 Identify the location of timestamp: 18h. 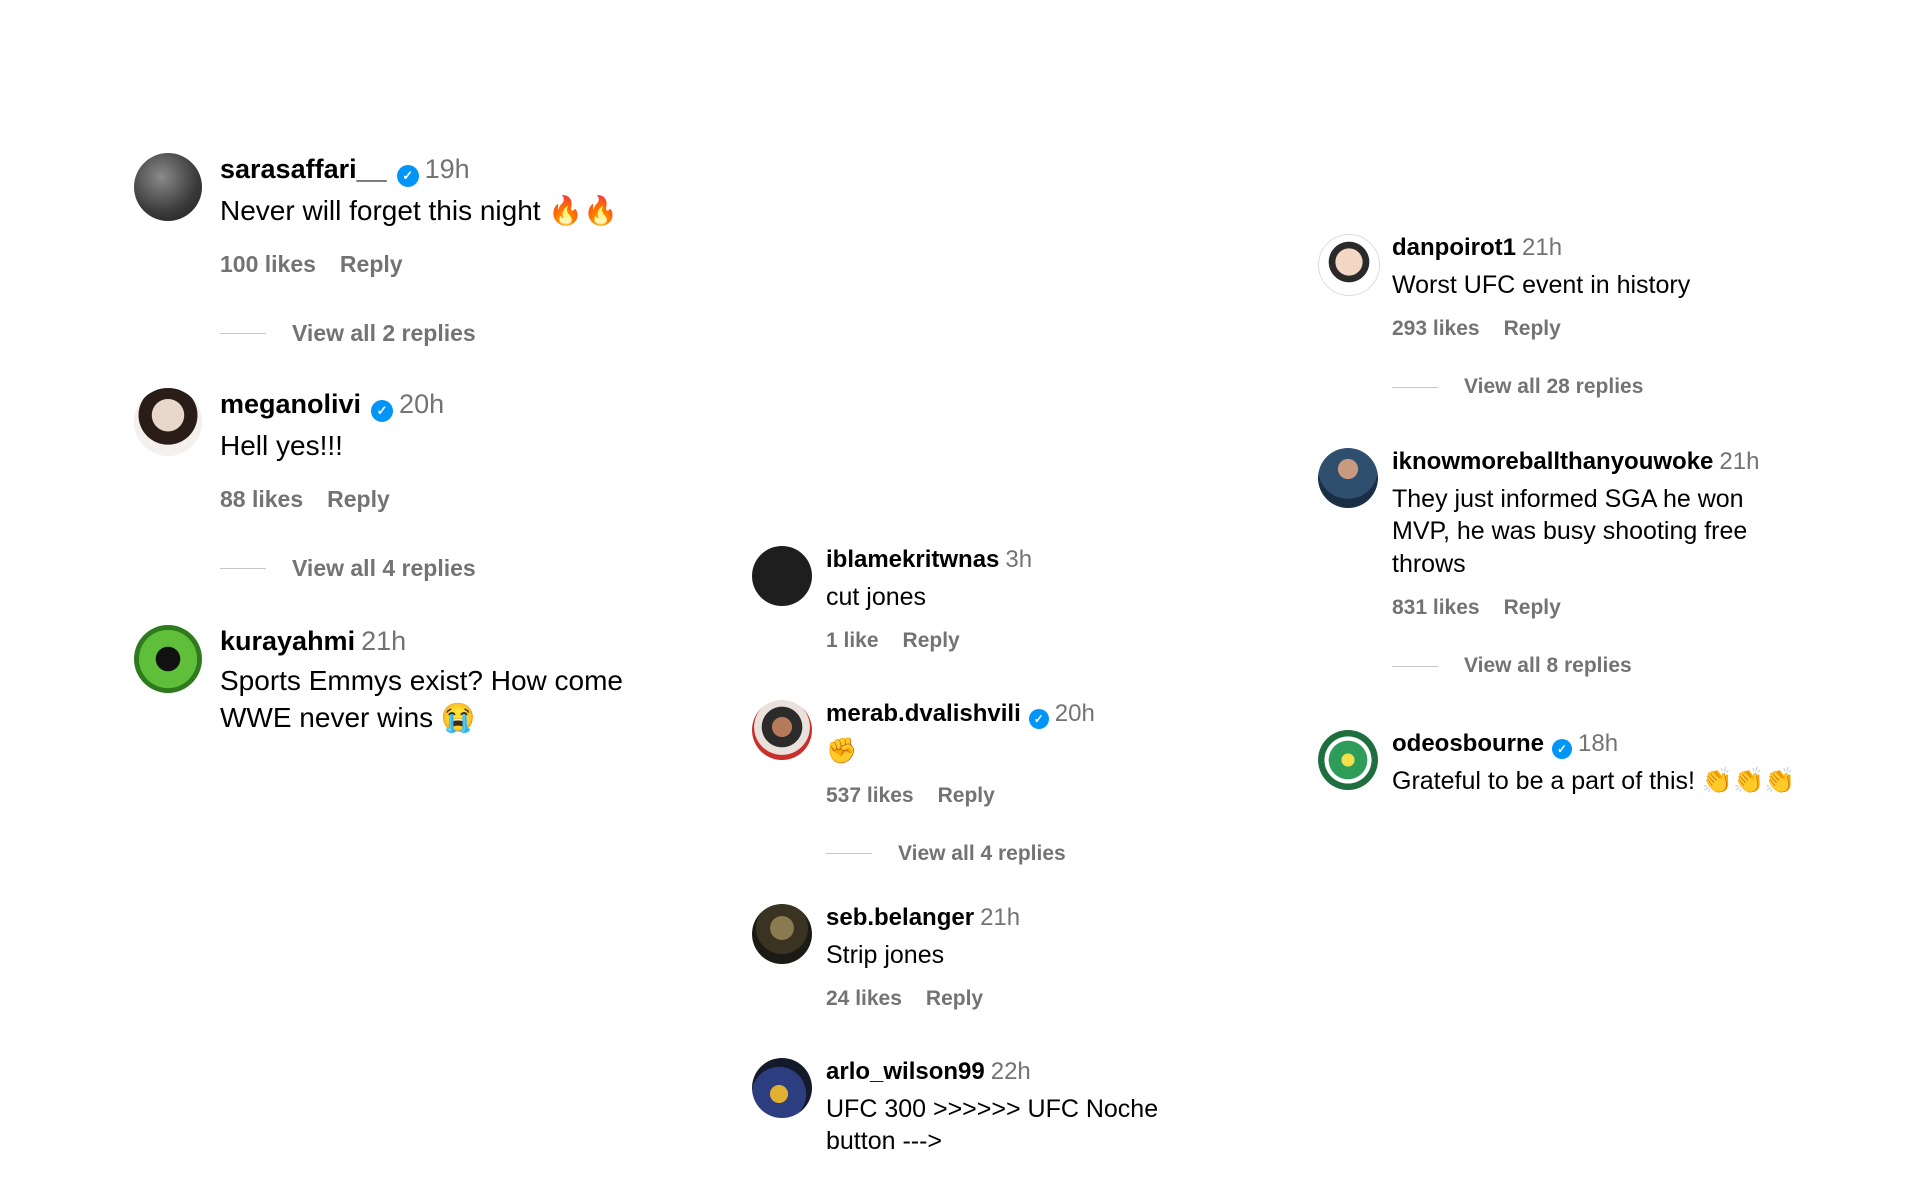
(1598, 743).